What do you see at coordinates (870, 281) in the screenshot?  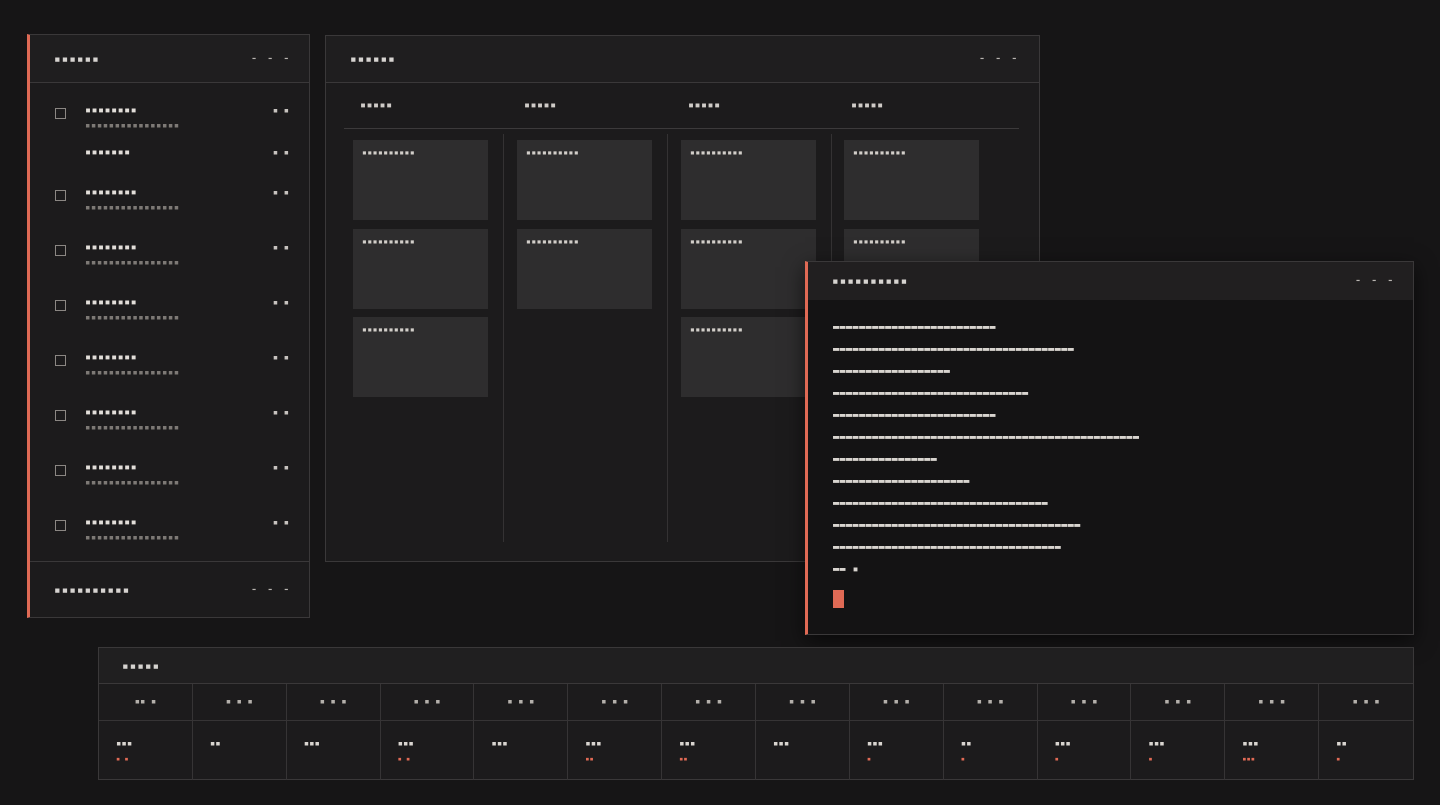 I see `terminal-title: ▪▪▪▪▪▪▪▪▪▪` at bounding box center [870, 281].